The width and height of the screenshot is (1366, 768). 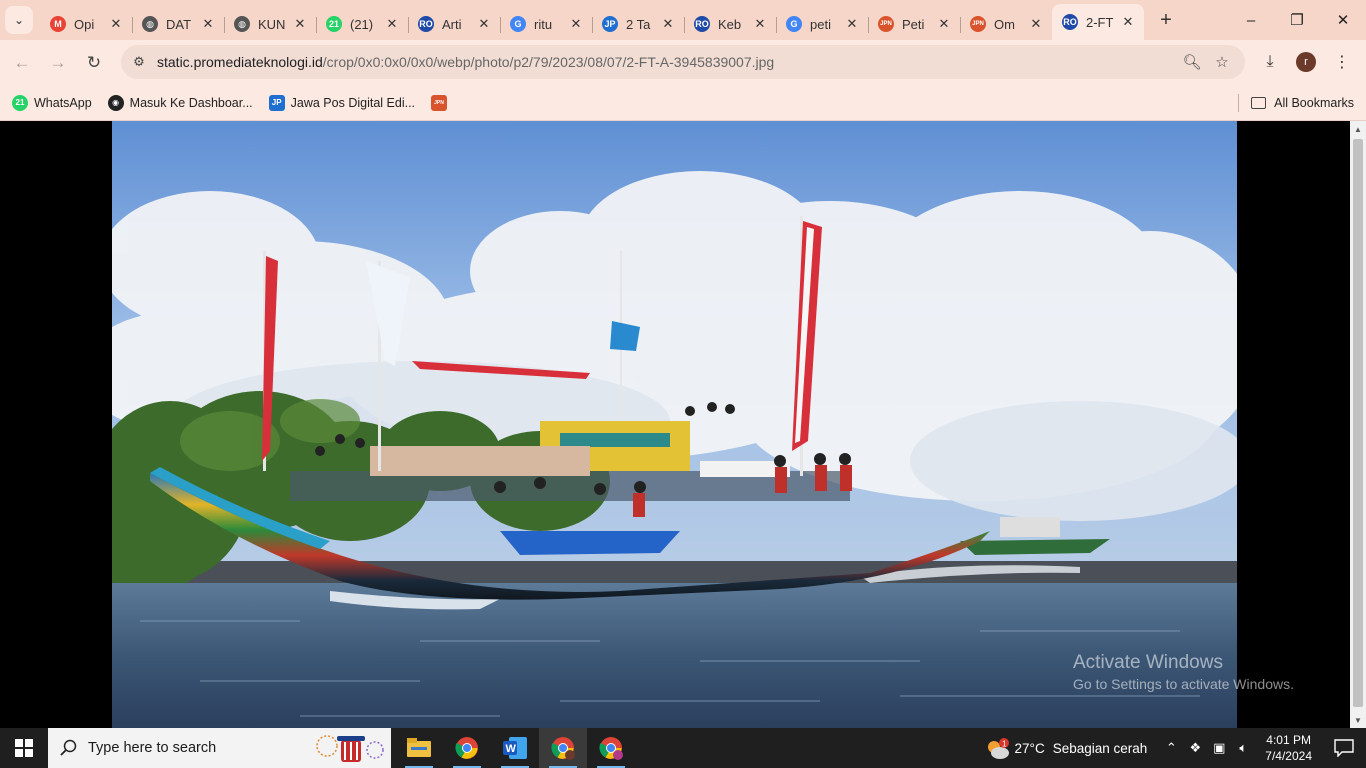 What do you see at coordinates (1342, 62) in the screenshot?
I see `menu-kebab-icon: ⋮` at bounding box center [1342, 62].